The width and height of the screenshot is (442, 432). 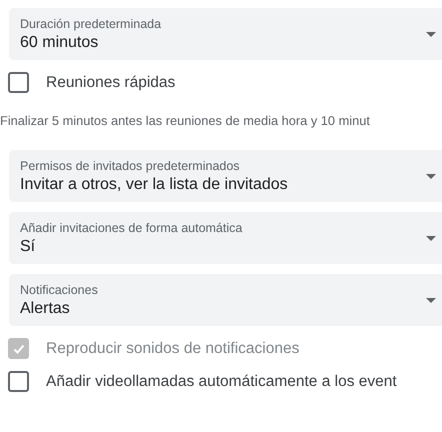 I want to click on dropdown-field: Notificaciones Alertas, so click(x=225, y=300).